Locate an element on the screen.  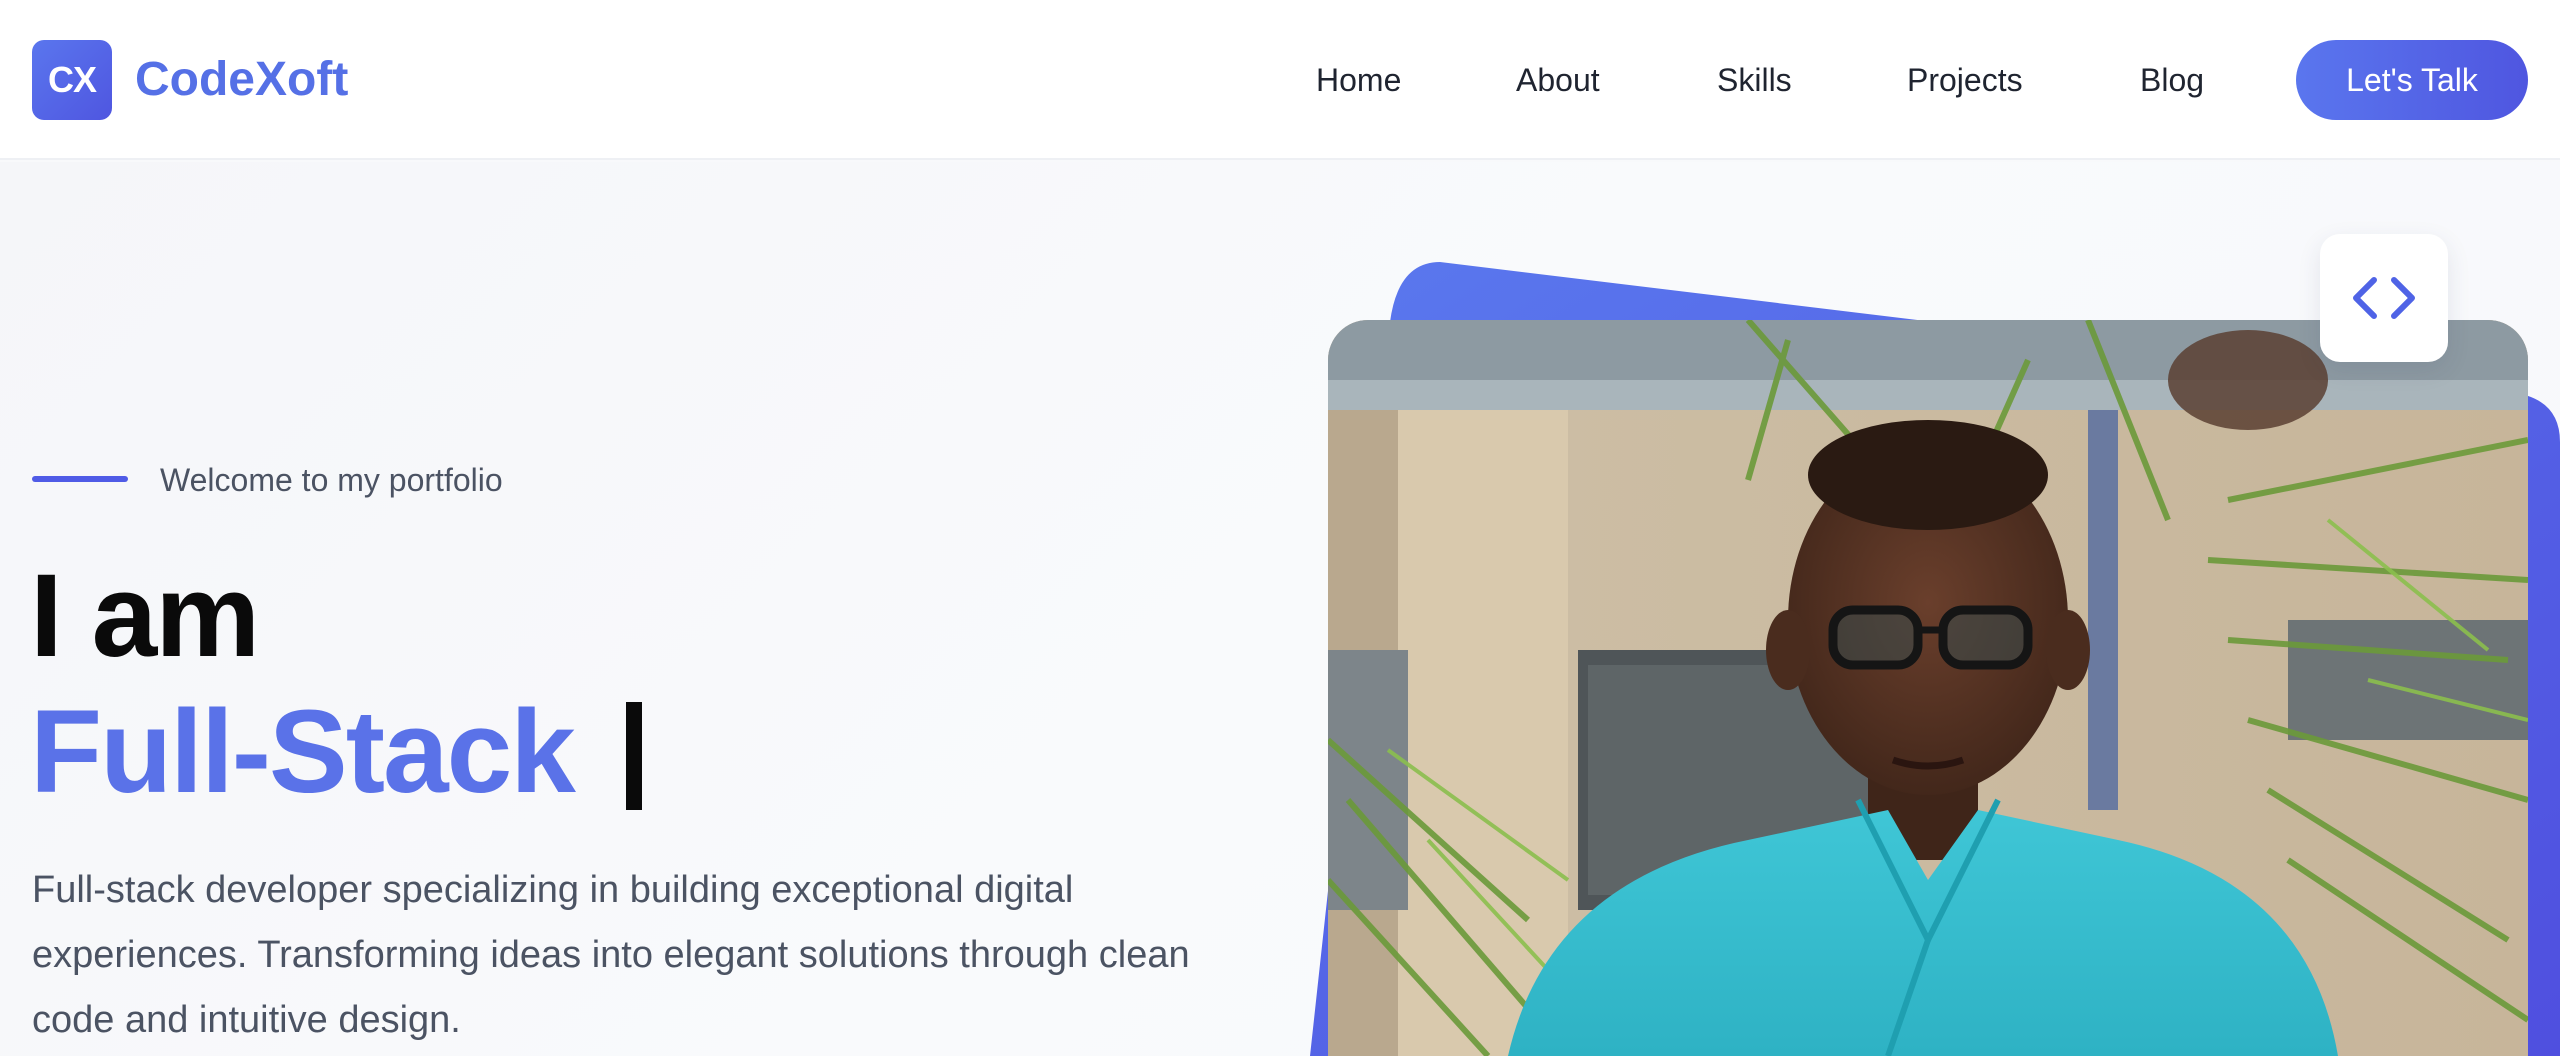
nav-item-projects: Projects is located at coordinates (1965, 80).